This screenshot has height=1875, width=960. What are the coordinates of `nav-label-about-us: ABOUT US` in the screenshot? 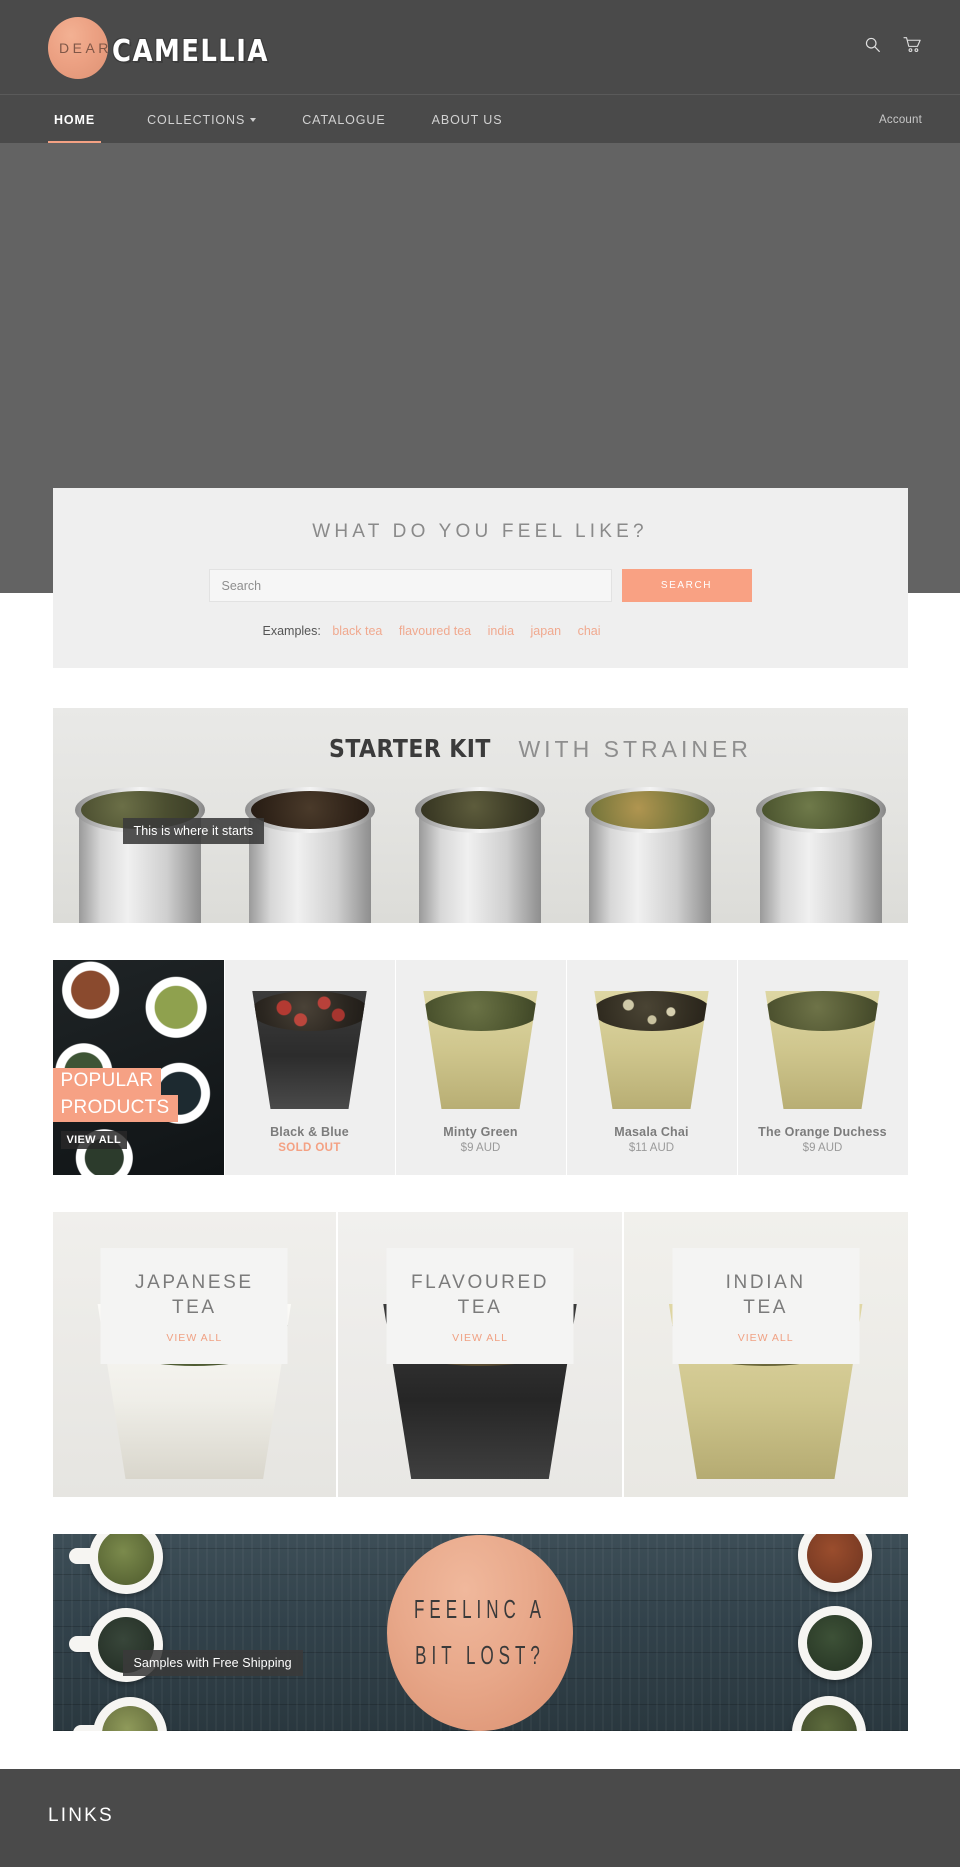 It's located at (467, 119).